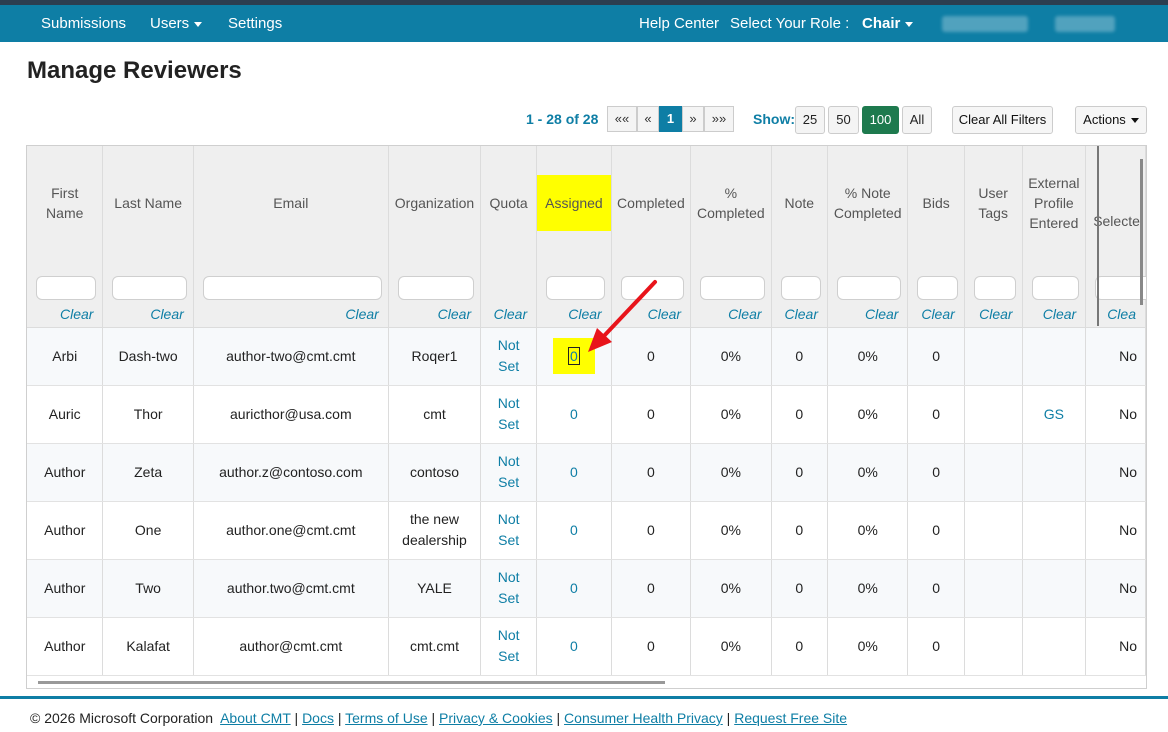 The height and width of the screenshot is (732, 1168). What do you see at coordinates (386, 718) in the screenshot?
I see `footer-link-terms: Terms of Use` at bounding box center [386, 718].